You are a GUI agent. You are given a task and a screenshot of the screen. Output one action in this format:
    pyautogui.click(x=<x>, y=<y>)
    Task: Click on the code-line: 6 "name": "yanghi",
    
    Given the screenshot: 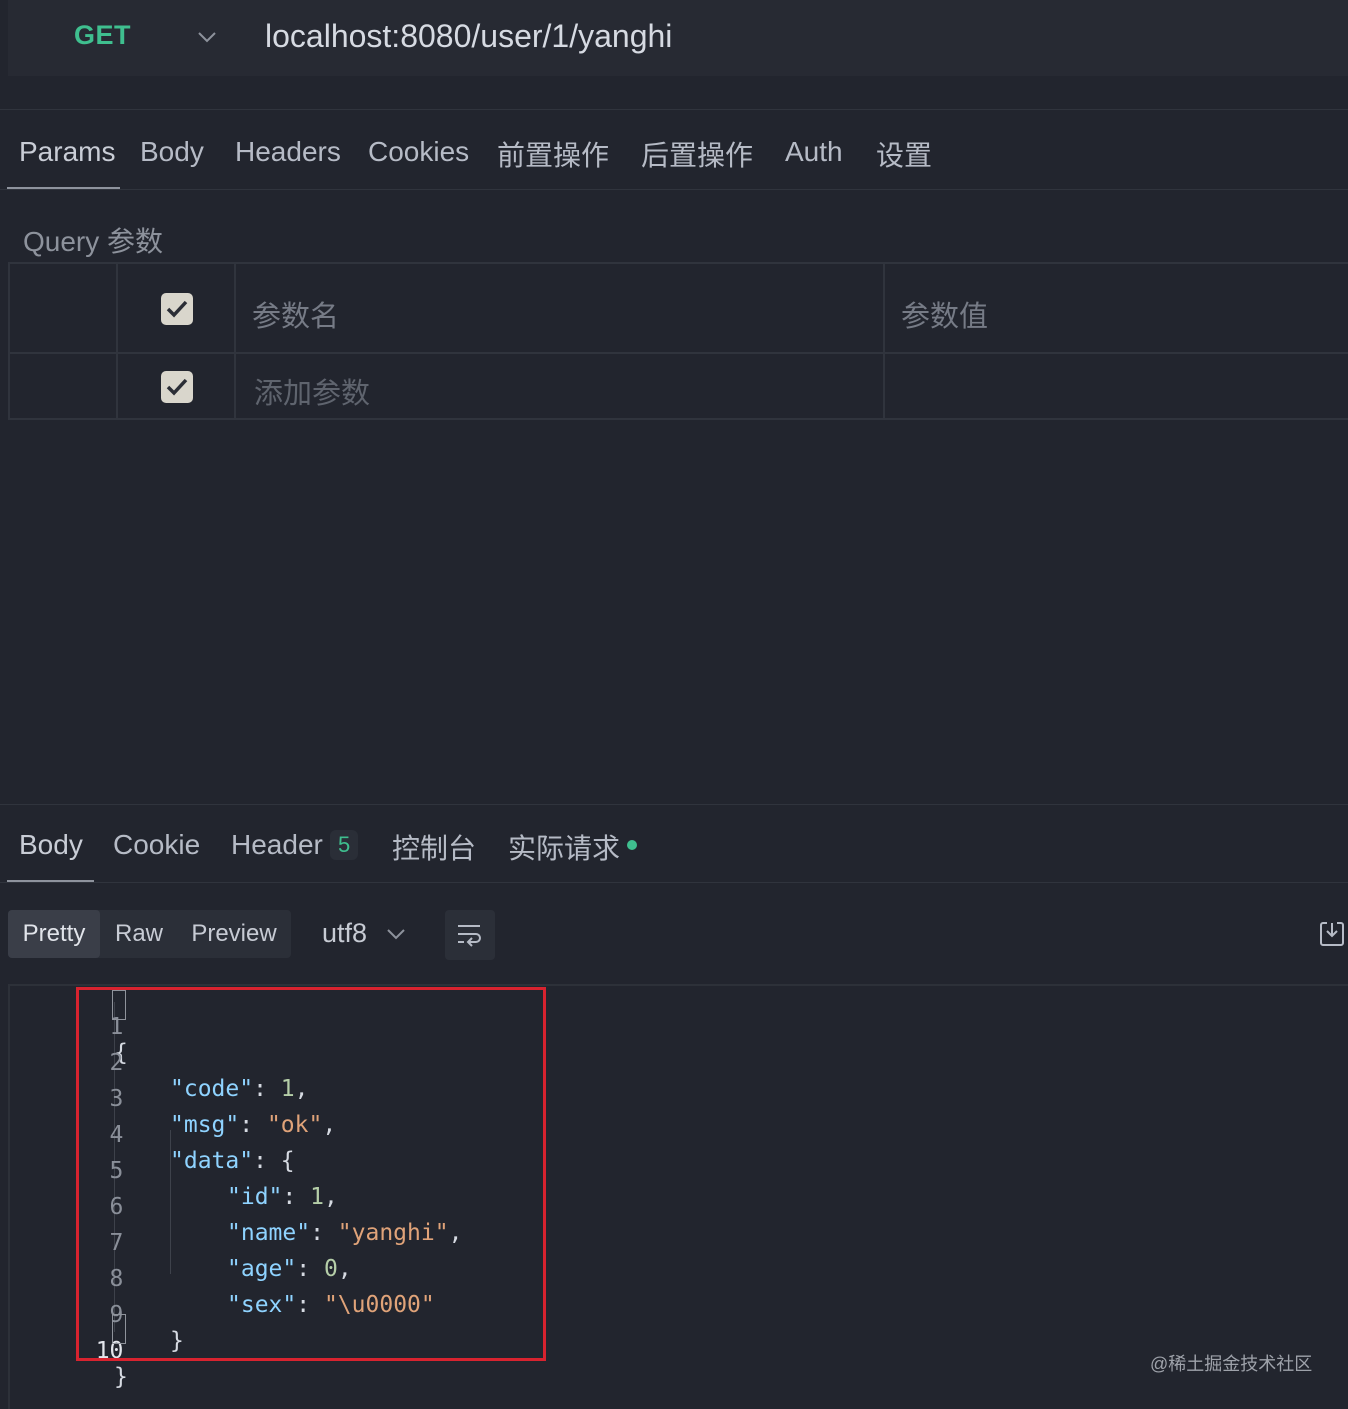 What is the action you would take?
    pyautogui.click(x=236, y=1207)
    